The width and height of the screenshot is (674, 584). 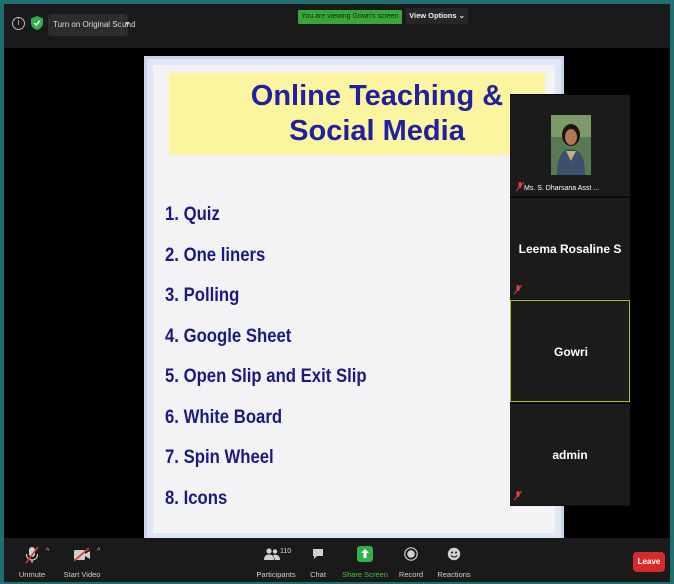 I want to click on slide-list-item: 1. Quiz, so click(x=192, y=214).